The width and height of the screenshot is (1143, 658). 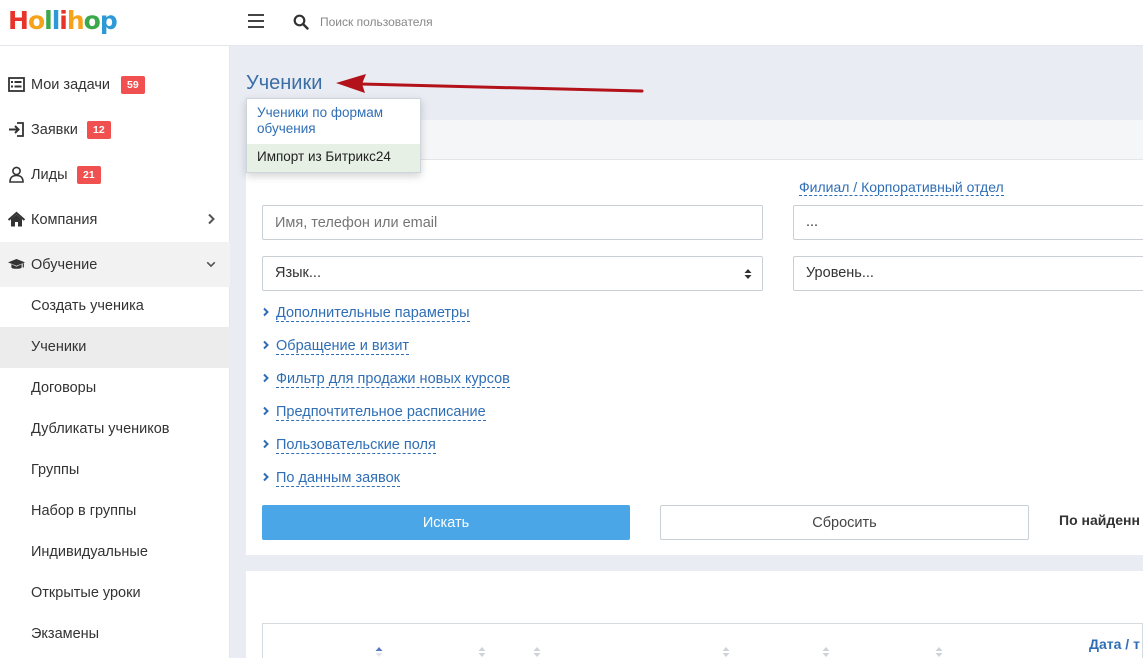 What do you see at coordinates (748, 274) in the screenshot?
I see `select-arrows-icon` at bounding box center [748, 274].